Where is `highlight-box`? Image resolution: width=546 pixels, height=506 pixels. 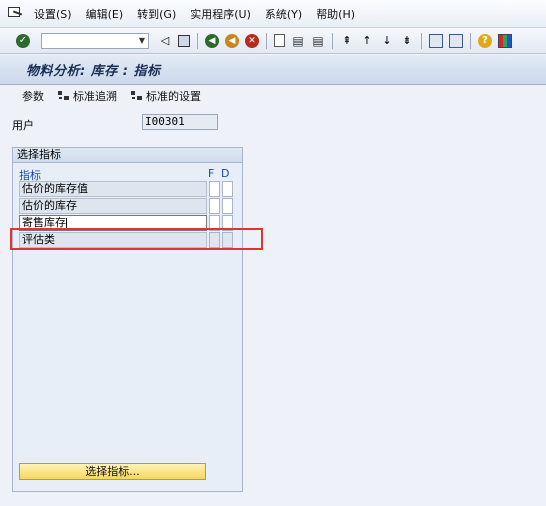
highlight-box is located at coordinates (136, 239).